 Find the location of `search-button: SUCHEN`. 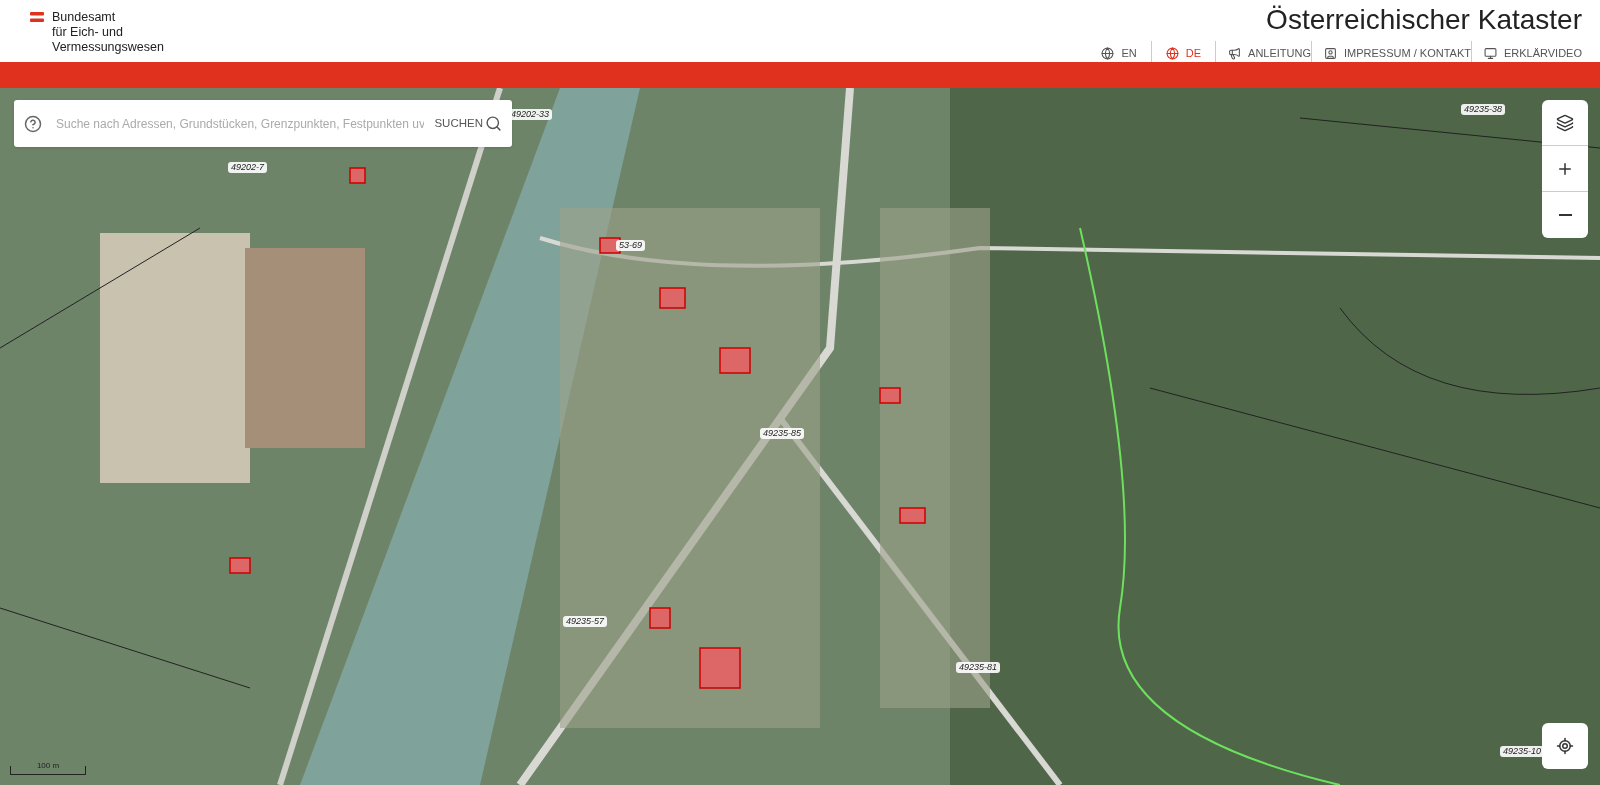

search-button: SUCHEN is located at coordinates (468, 123).